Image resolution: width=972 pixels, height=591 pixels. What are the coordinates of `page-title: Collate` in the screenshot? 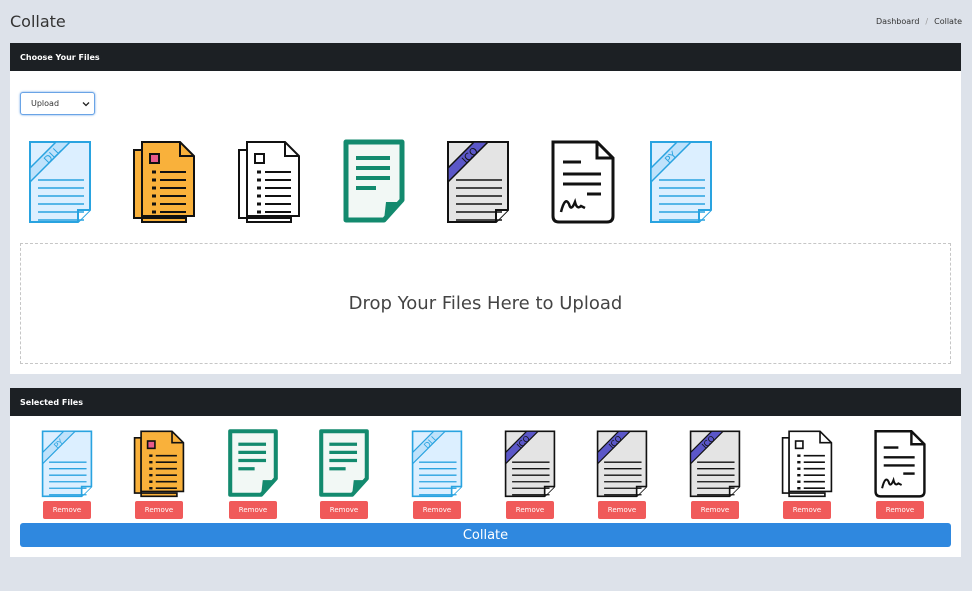 It's located at (38, 21).